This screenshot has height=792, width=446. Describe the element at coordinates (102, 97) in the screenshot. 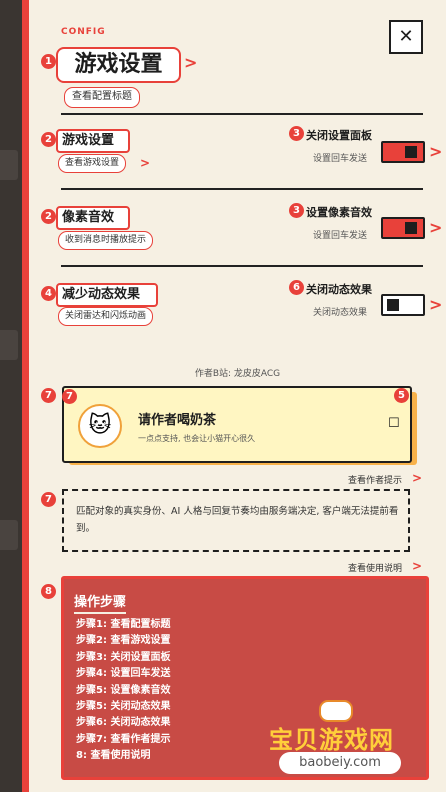

I see `title-pill-link: 查看配置标题` at that location.